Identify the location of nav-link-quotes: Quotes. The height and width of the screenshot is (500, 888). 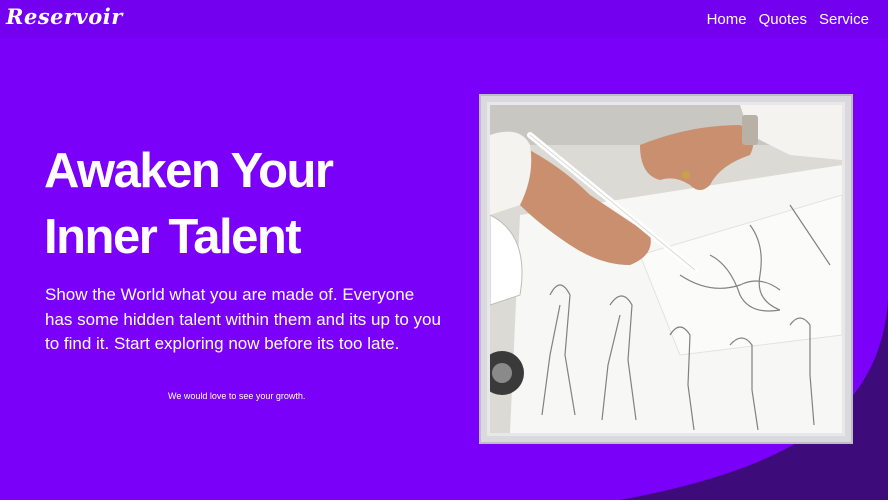
(783, 19).